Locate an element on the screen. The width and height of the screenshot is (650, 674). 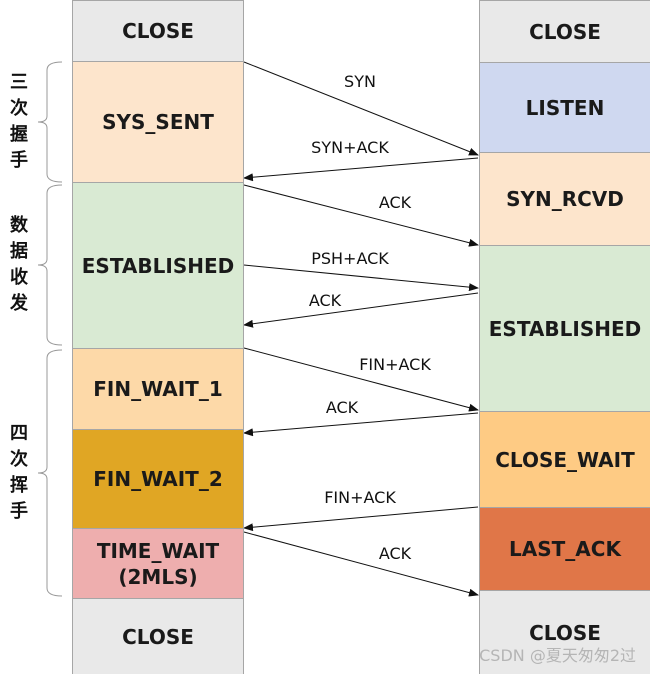
right-state-listen: LISTEN is located at coordinates (564, 107).